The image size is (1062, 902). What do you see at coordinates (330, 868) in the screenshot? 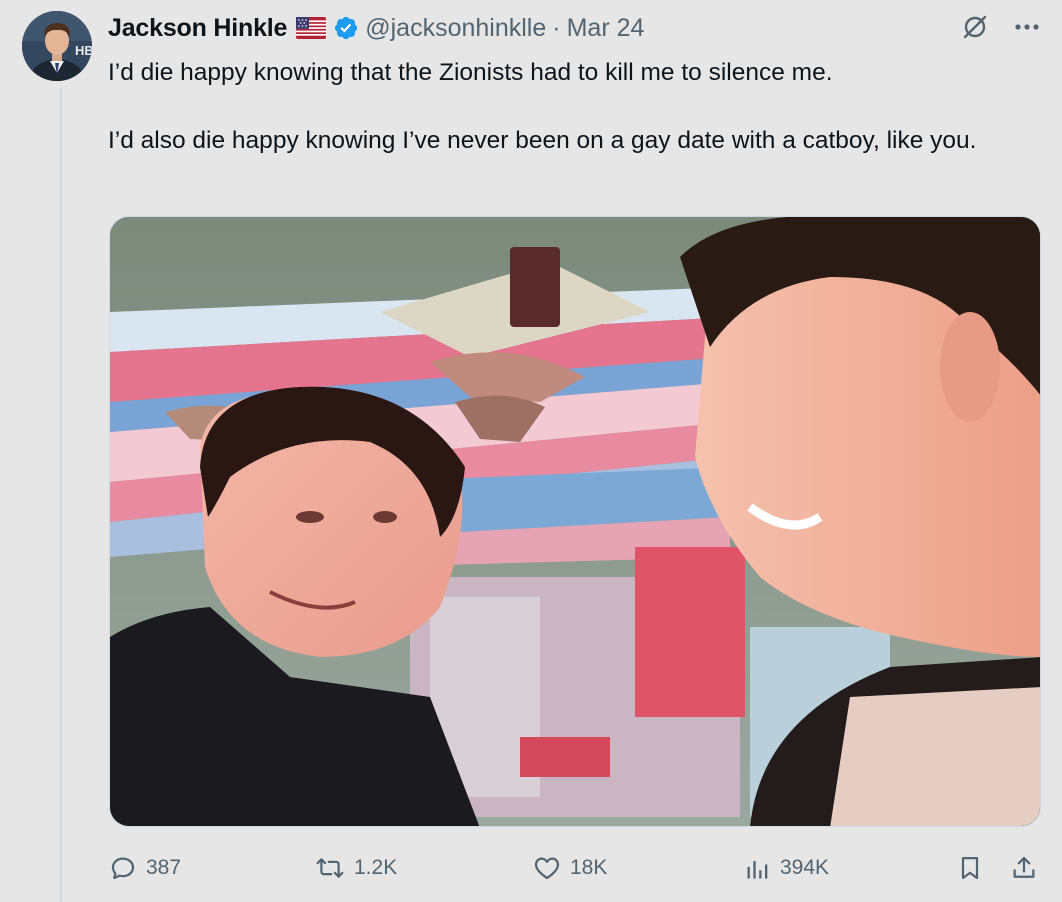
I see `repost-icon` at bounding box center [330, 868].